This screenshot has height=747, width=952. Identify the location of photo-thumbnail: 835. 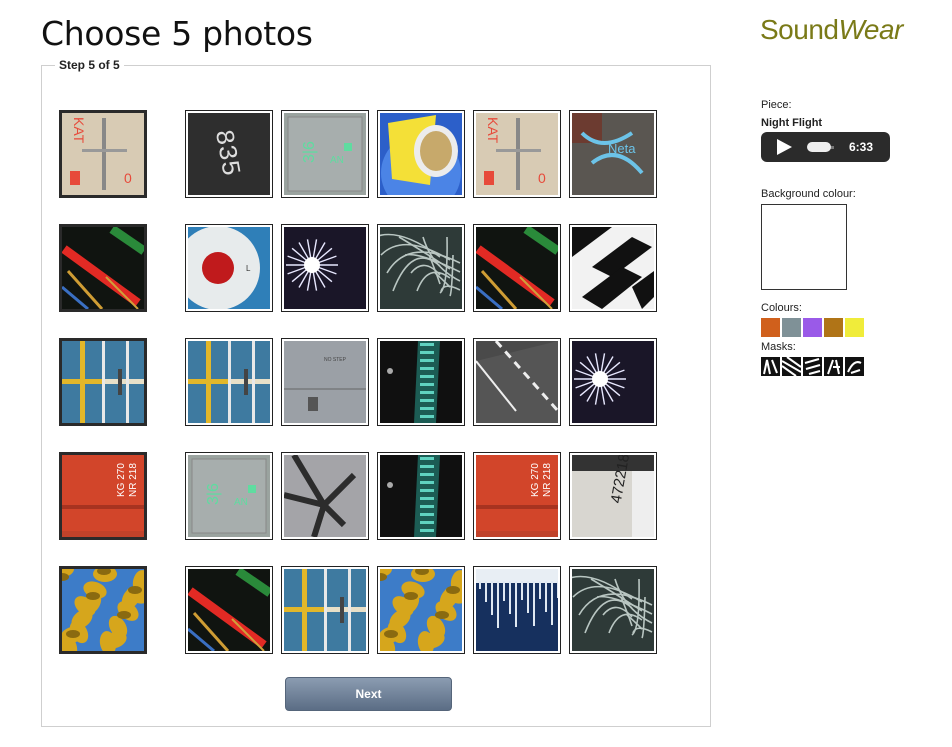
(229, 154).